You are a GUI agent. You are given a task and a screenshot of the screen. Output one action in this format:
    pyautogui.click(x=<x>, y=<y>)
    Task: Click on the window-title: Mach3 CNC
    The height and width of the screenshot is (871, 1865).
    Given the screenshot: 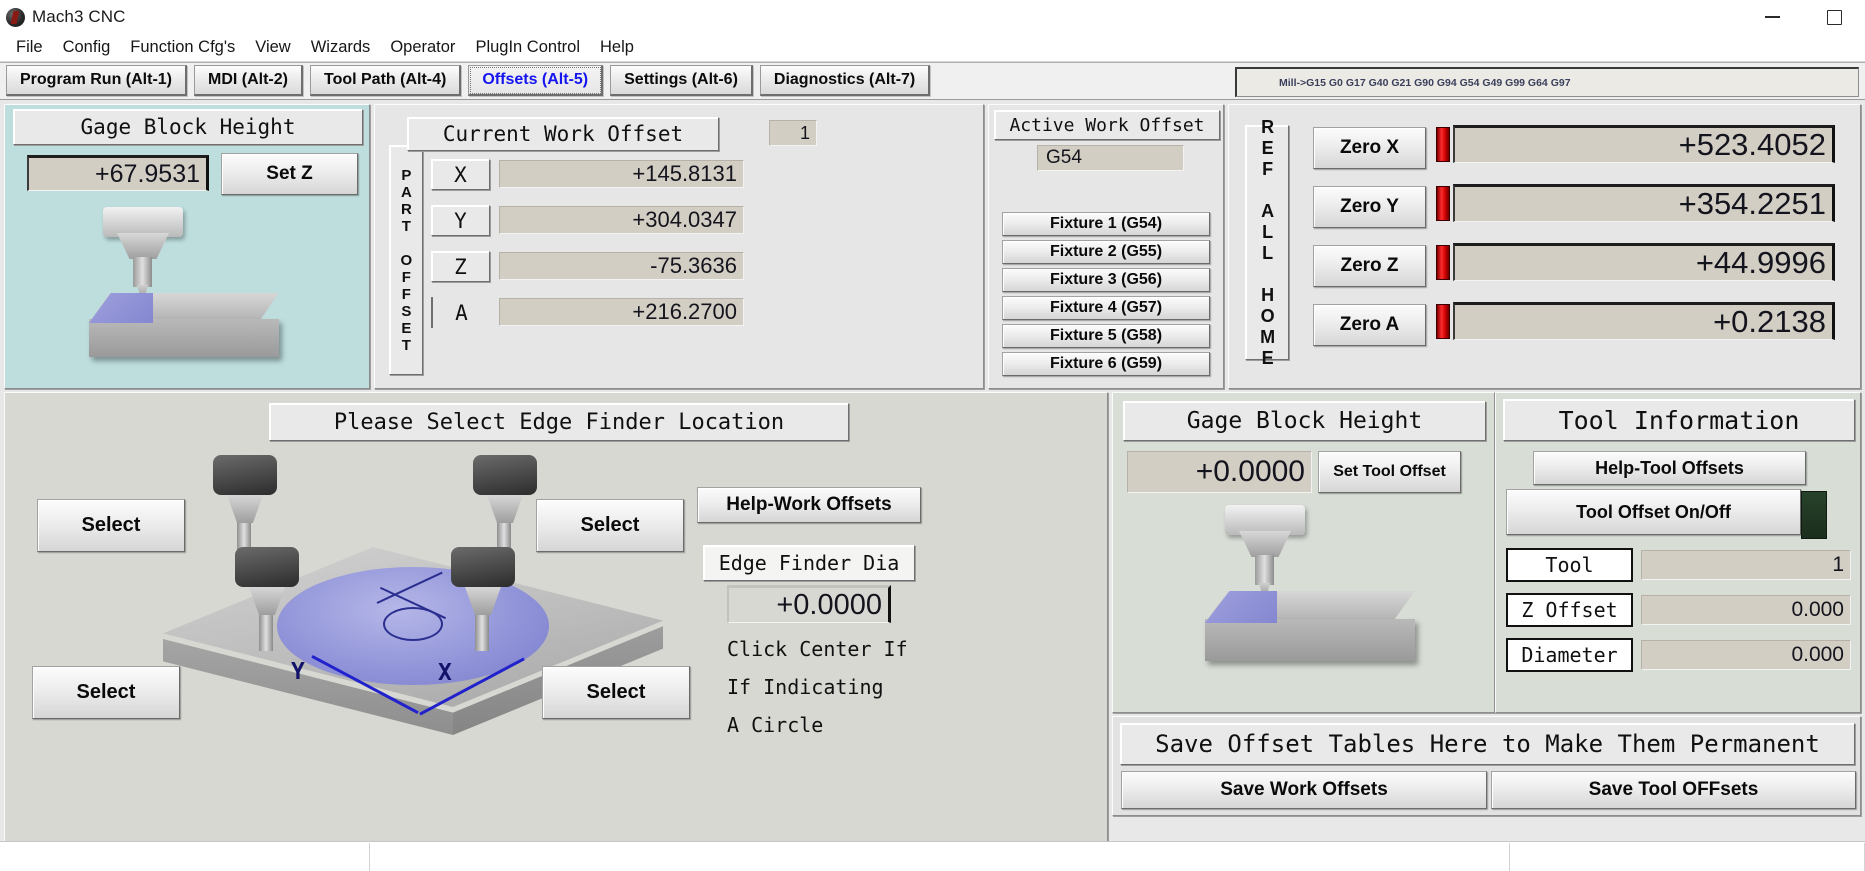 What is the action you would take?
    pyautogui.click(x=79, y=16)
    